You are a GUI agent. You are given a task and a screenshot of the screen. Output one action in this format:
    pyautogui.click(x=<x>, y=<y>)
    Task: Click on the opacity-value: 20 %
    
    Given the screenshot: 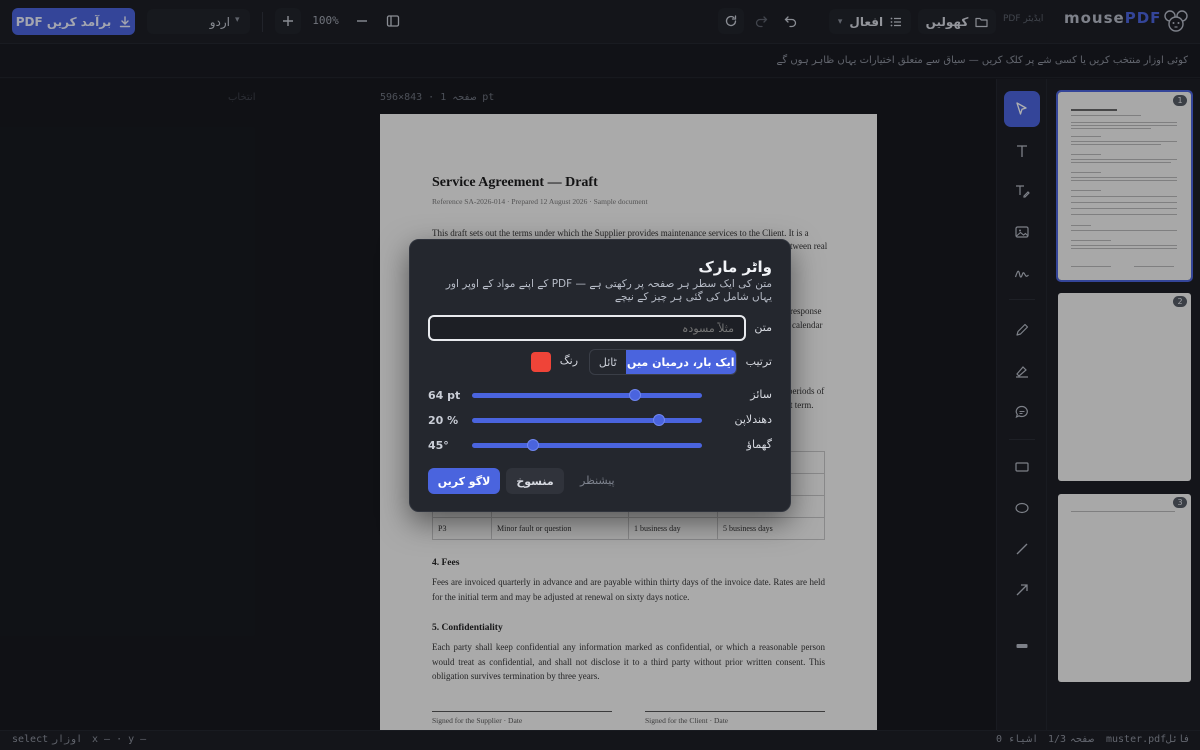 What is the action you would take?
    pyautogui.click(x=443, y=420)
    